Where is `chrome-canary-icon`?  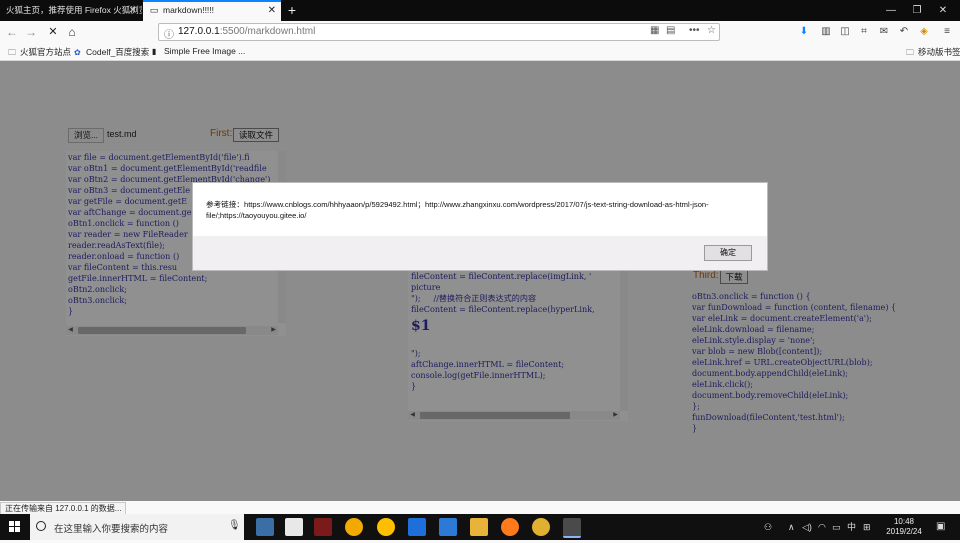 chrome-canary-icon is located at coordinates (386, 527).